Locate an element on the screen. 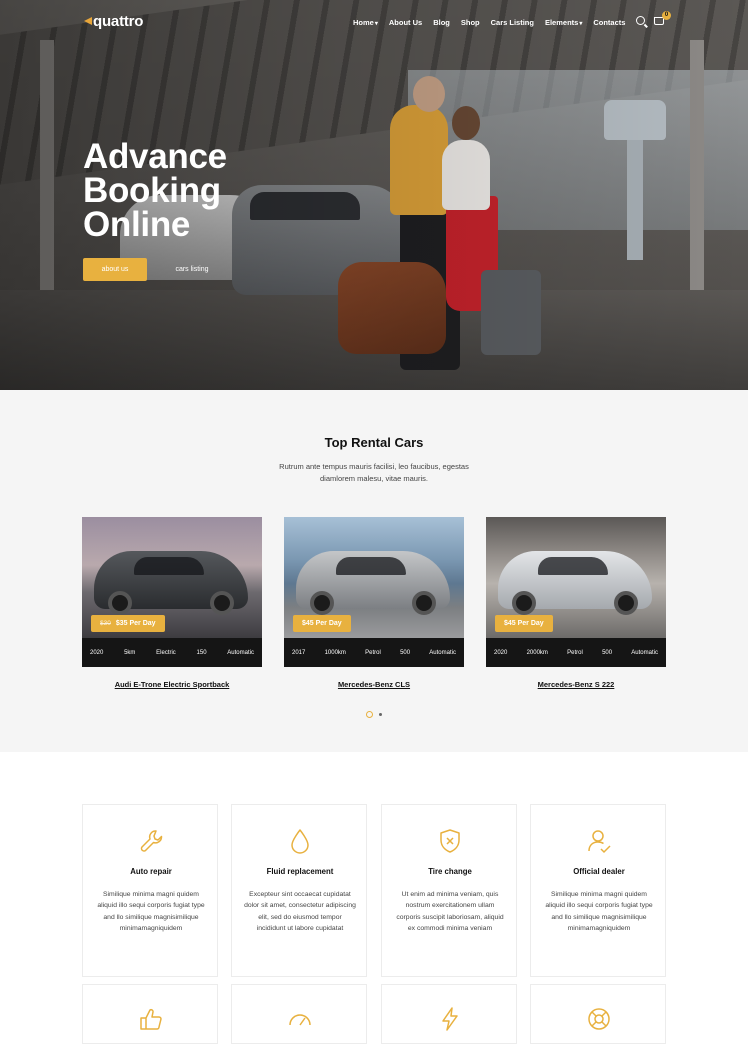 The height and width of the screenshot is (1044, 748). hero-title-line: Online is located at coordinates (137, 224).